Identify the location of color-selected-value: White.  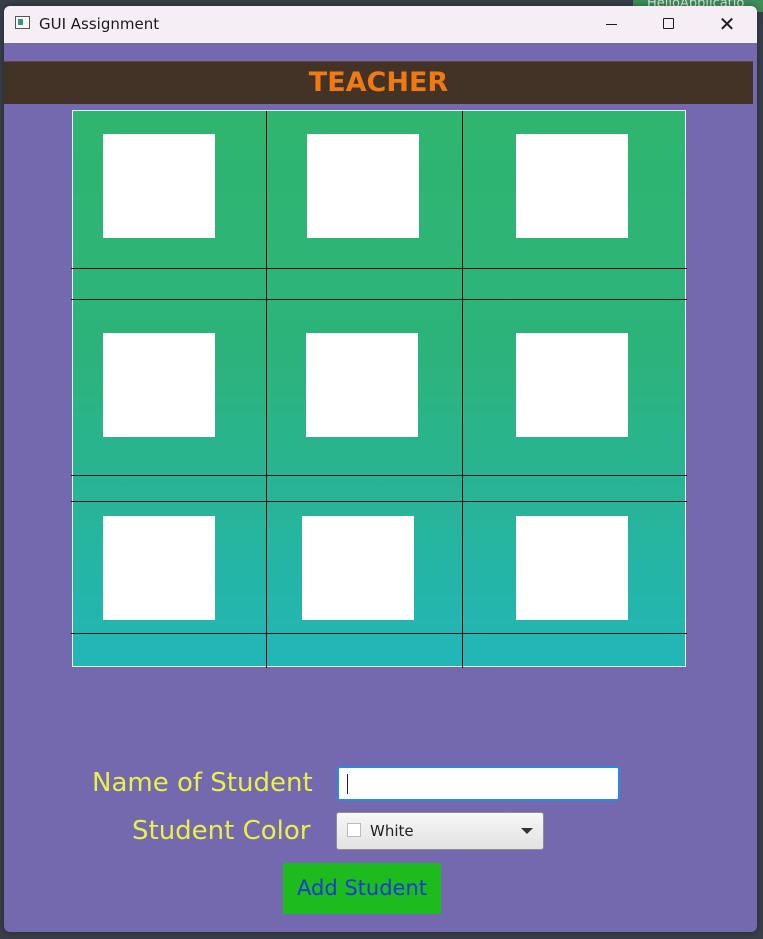
(392, 831).